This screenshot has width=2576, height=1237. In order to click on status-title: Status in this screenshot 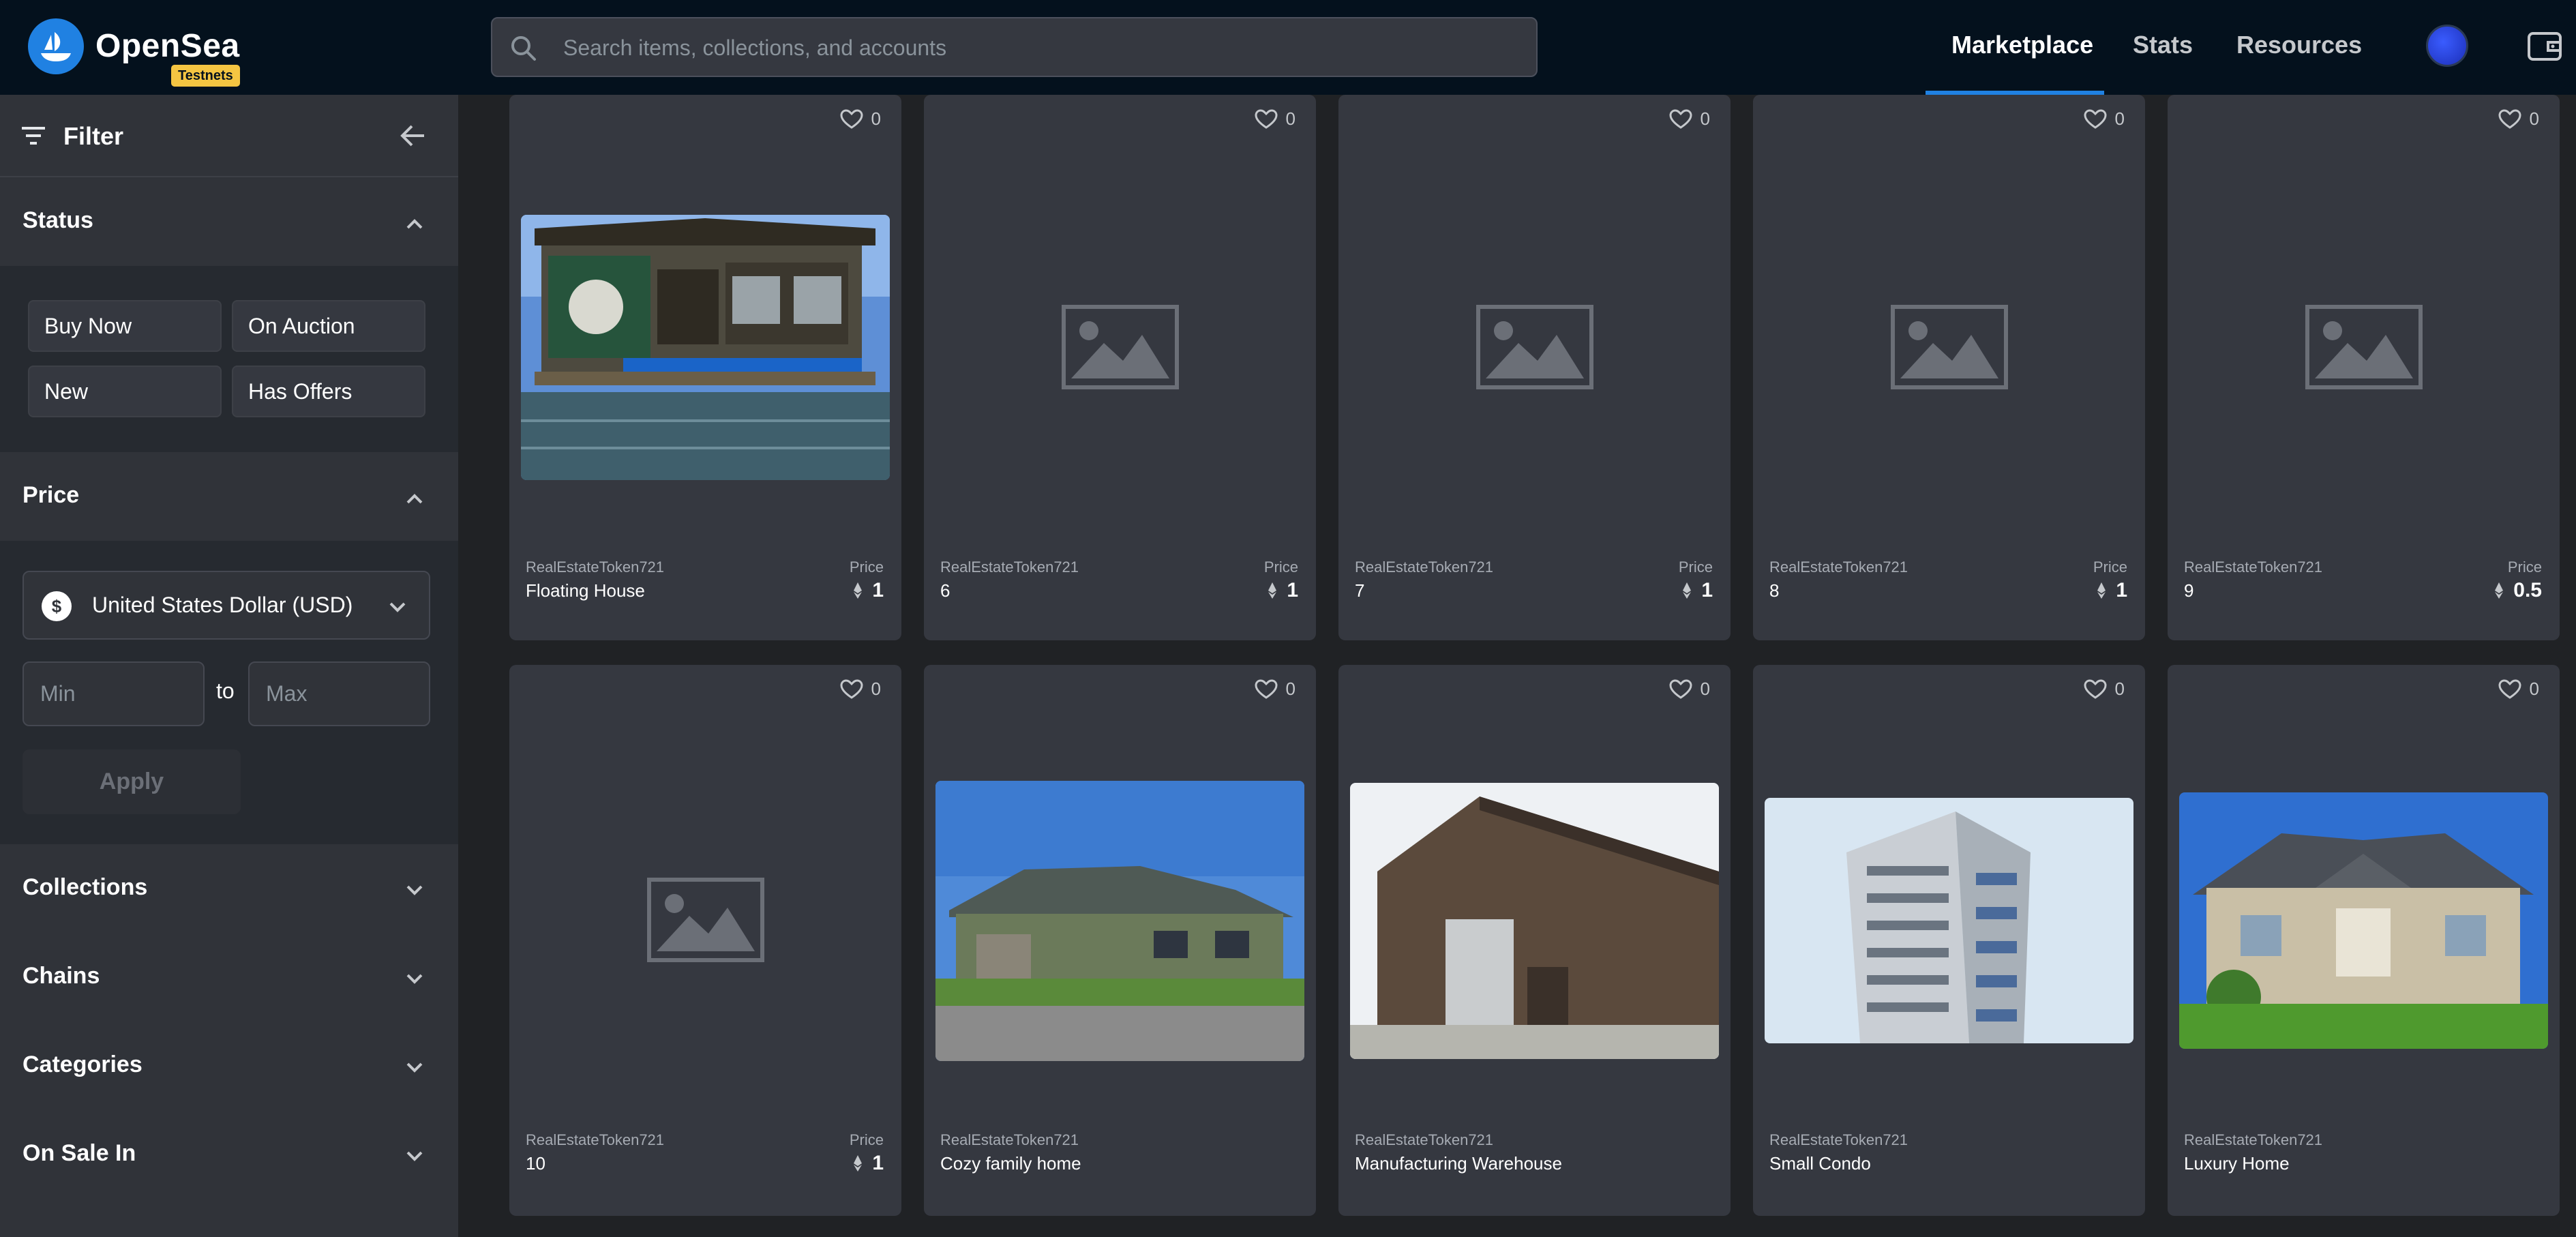, I will do `click(58, 220)`.